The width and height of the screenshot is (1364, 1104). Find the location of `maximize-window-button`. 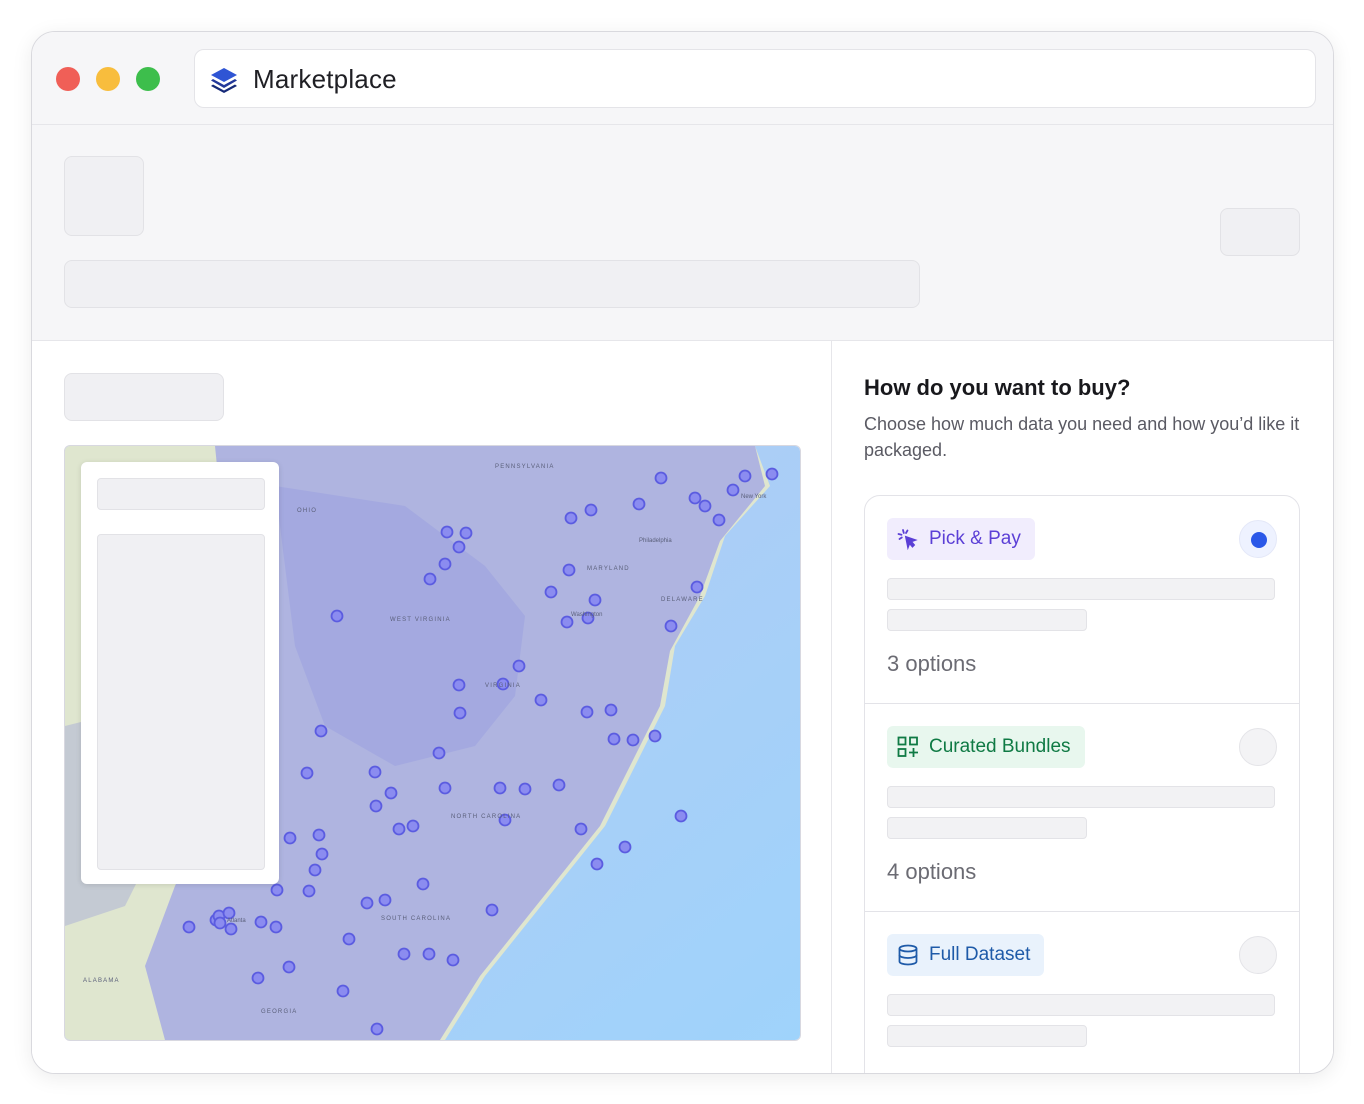

maximize-window-button is located at coordinates (148, 79).